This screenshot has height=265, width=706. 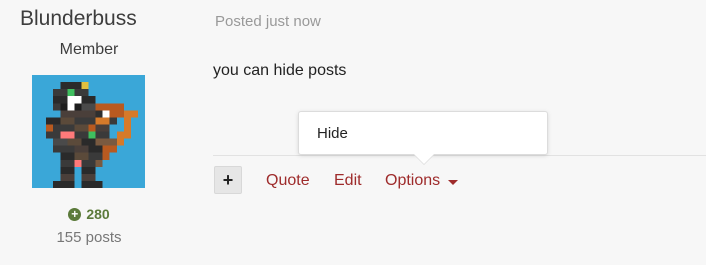 What do you see at coordinates (348, 181) in the screenshot?
I see `edit-button: Edit` at bounding box center [348, 181].